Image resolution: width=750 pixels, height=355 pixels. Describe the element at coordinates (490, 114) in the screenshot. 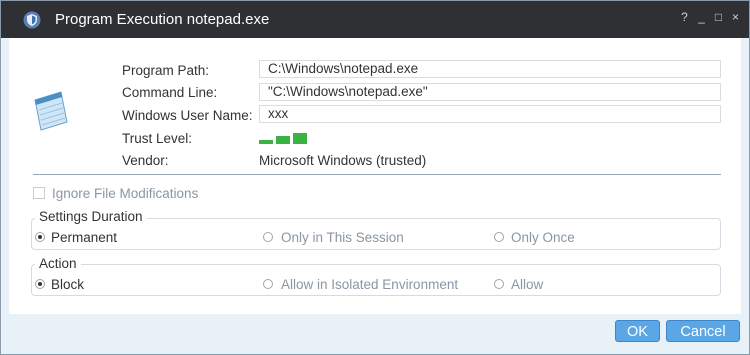

I see `user-name-field: xxx` at that location.